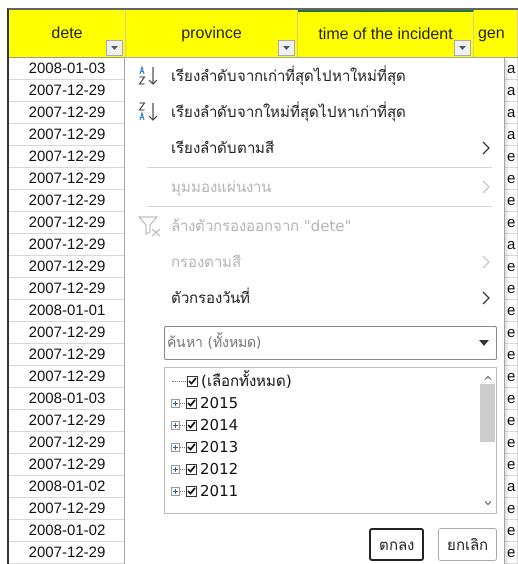  Describe the element at coordinates (314, 112) in the screenshot. I see `menu-item: เรียงลำดับจากใหม่ที่สุดไปหาเก่าที่สุด` at that location.